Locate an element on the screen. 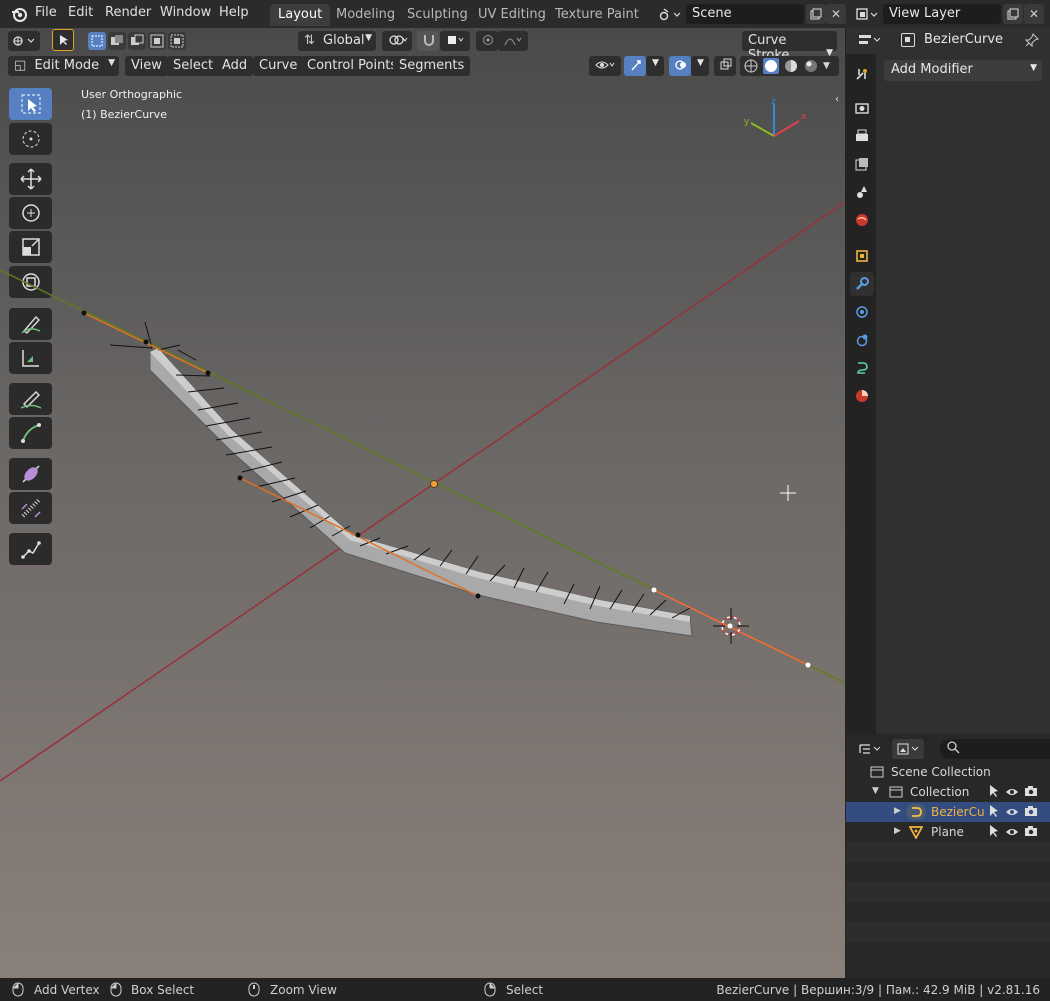  mouse-drag-icon is located at coordinates (115, 991).